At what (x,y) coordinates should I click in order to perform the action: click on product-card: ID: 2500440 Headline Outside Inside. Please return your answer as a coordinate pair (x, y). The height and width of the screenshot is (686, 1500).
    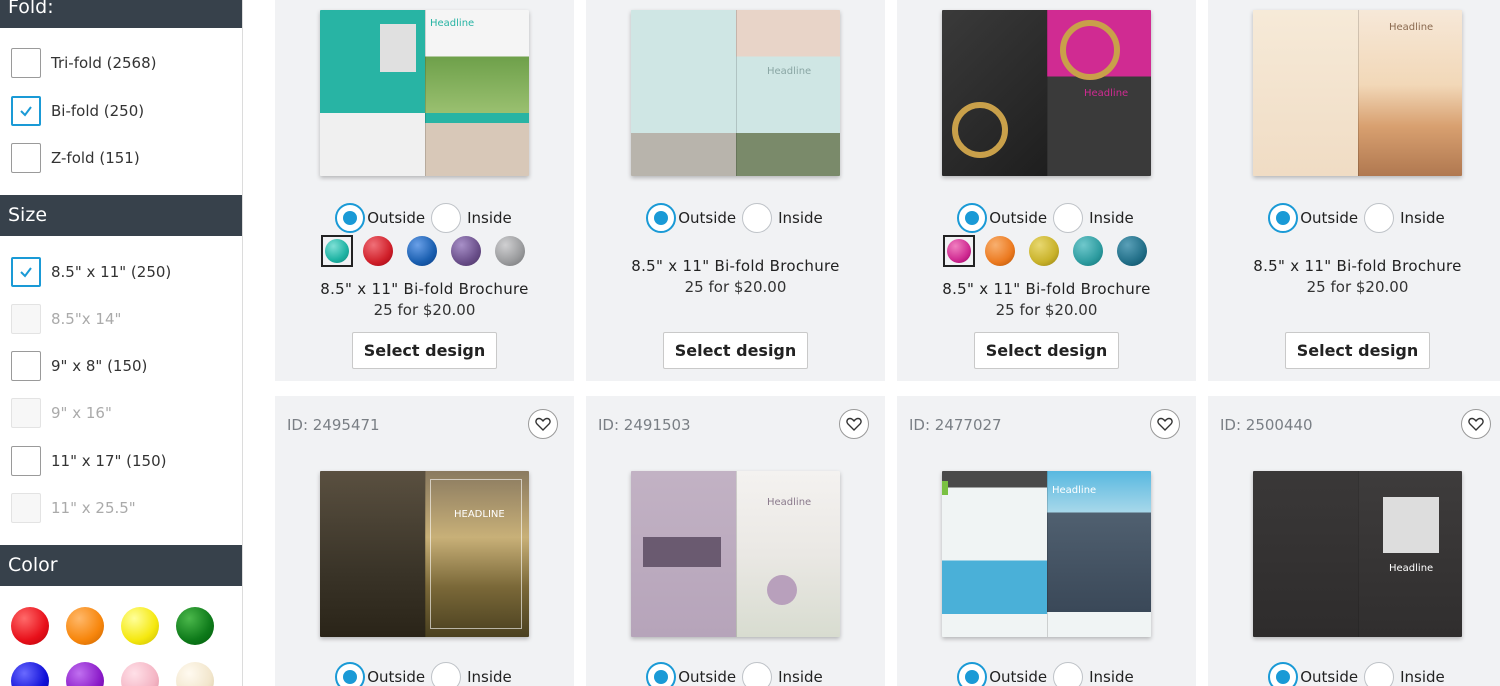
    Looking at the image, I should click on (1354, 541).